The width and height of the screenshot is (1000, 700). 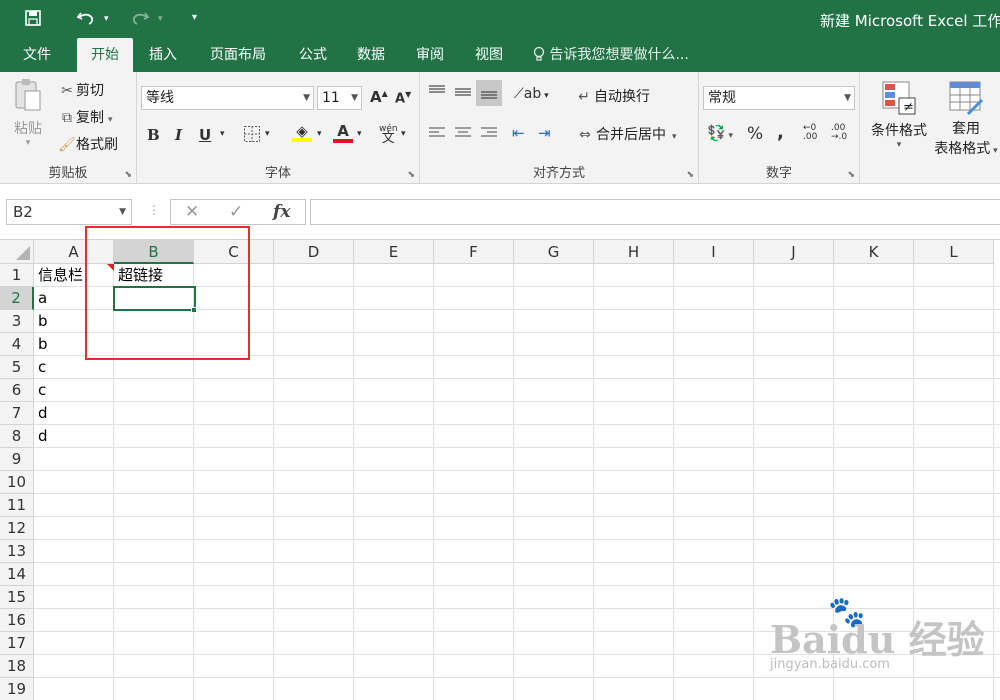 I want to click on row-header-4: 4, so click(x=17, y=344).